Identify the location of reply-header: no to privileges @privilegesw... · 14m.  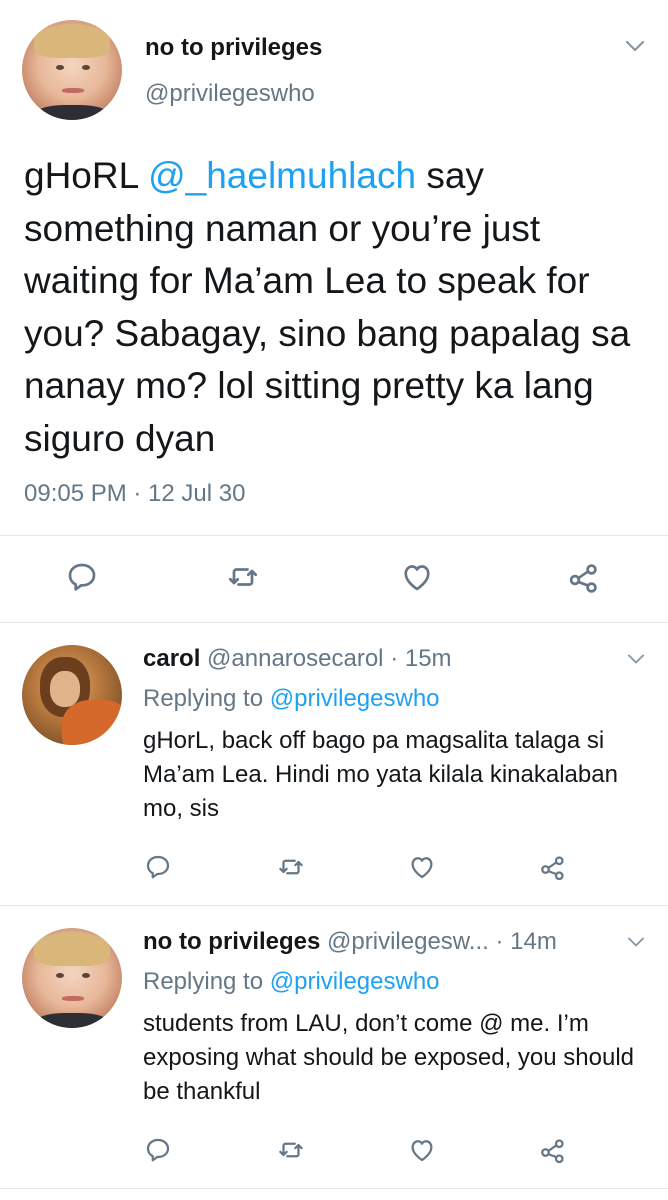
(350, 942).